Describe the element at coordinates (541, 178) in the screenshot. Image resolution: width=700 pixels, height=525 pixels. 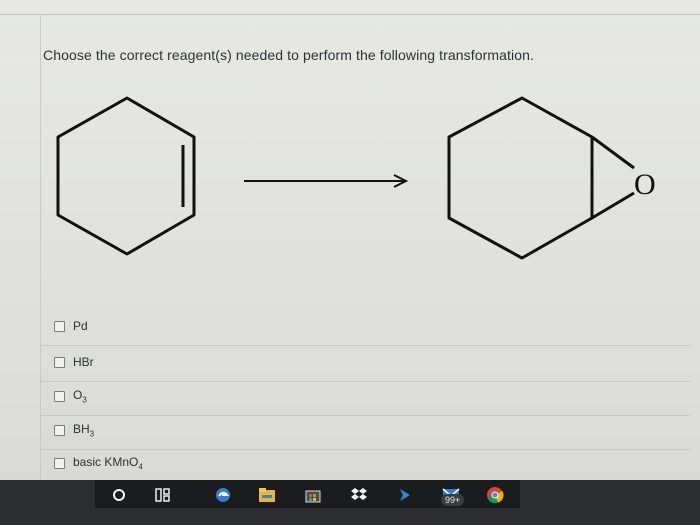
I see `epoxide-structure` at that location.